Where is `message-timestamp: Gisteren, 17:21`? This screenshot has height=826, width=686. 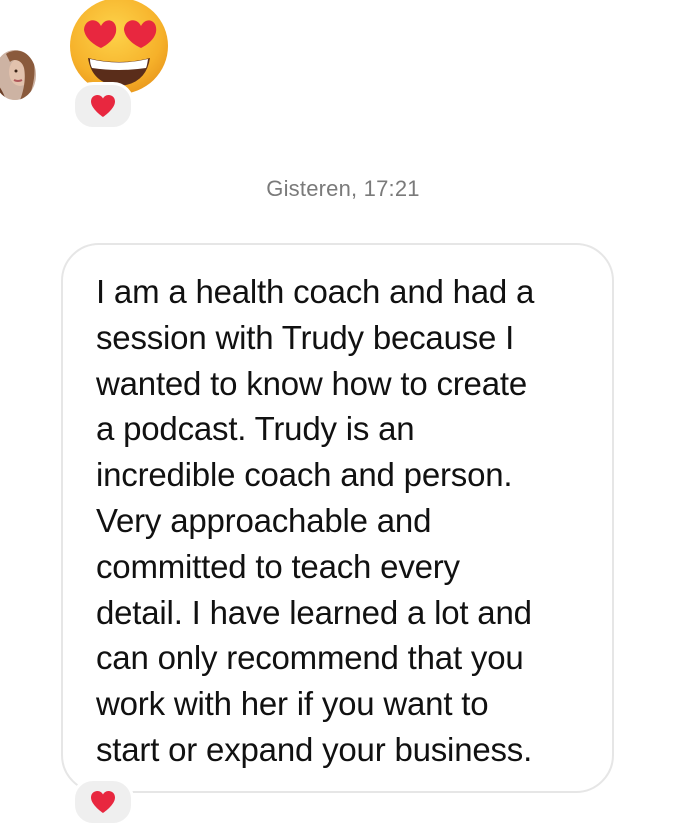 message-timestamp: Gisteren, 17:21 is located at coordinates (343, 188).